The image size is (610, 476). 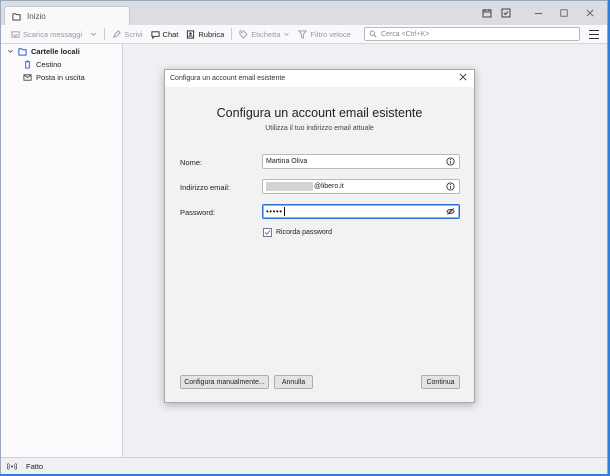 I want to click on eye-slash-icon, so click(x=450, y=211).